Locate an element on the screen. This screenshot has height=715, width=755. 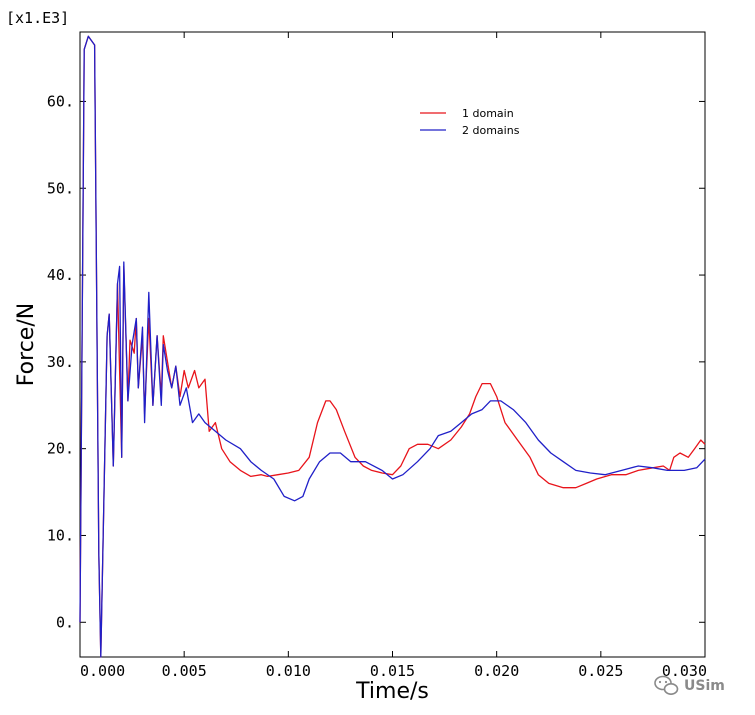
legend-label: 2 domains is located at coordinates (491, 130).